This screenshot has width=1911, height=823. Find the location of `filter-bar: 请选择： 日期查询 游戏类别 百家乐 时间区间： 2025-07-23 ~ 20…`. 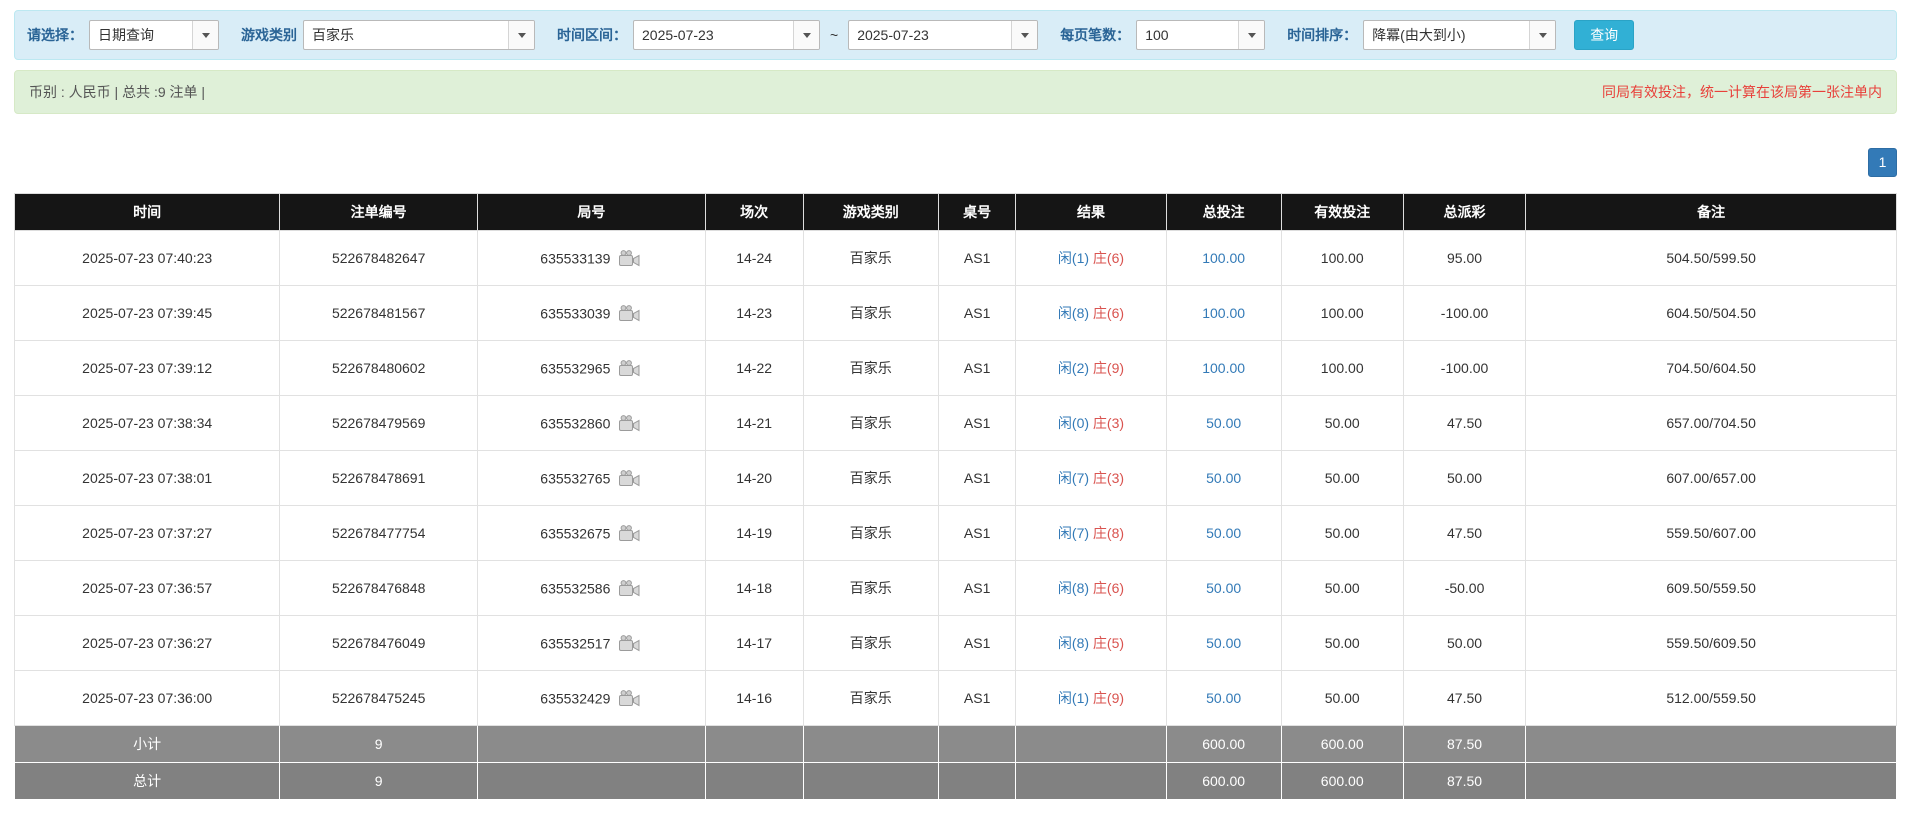

filter-bar: 请选择： 日期查询 游戏类别 百家乐 时间区间： 2025-07-23 ~ 20… is located at coordinates (955, 35).